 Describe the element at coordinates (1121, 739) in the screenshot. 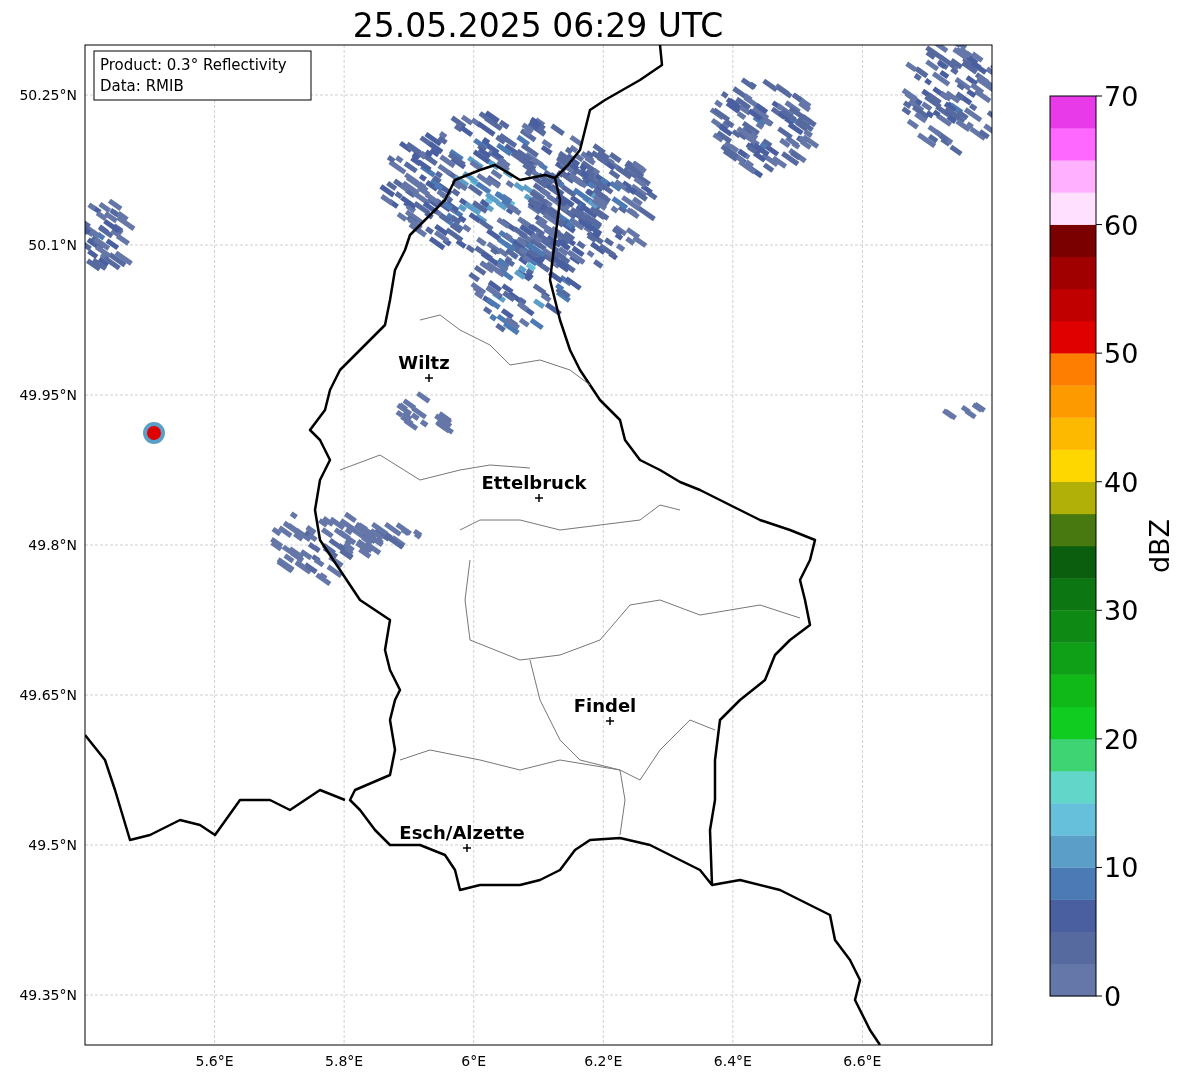

I see `colorbar-tick-label: 20` at that location.